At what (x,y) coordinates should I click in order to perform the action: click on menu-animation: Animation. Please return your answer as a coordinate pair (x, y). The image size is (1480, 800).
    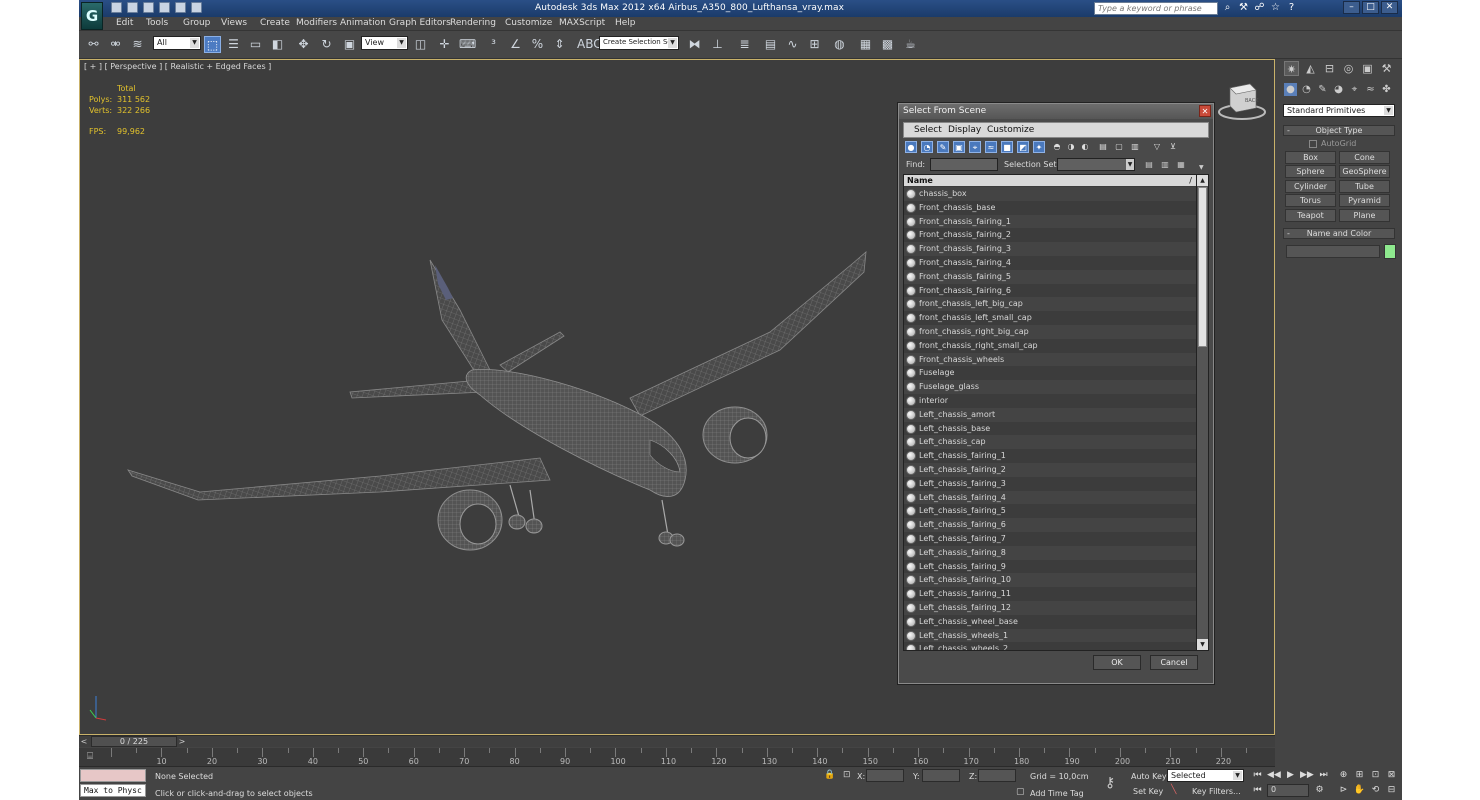
    Looking at the image, I should click on (363, 23).